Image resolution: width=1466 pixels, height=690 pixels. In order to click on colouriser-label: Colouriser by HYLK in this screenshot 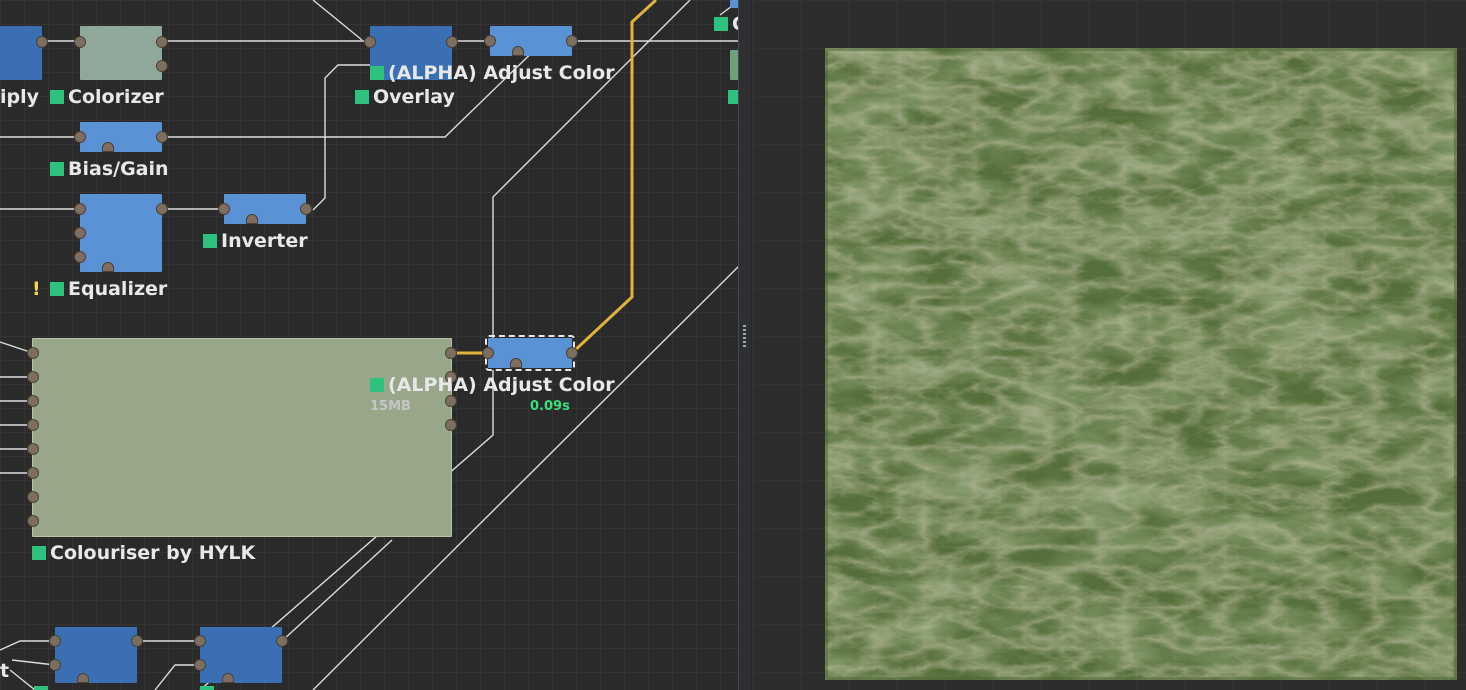, I will do `click(143, 553)`.